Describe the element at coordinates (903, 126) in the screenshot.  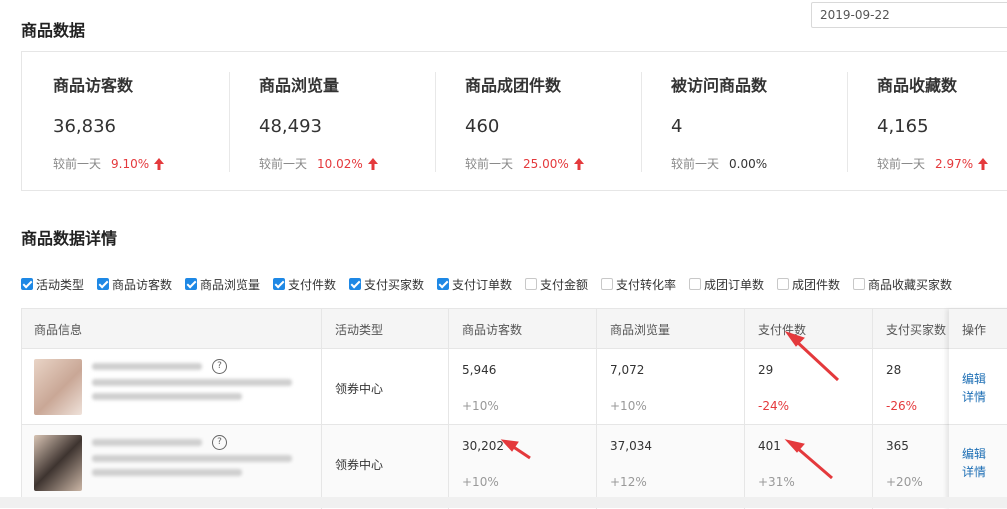
I see `stat-value: 4,165` at that location.